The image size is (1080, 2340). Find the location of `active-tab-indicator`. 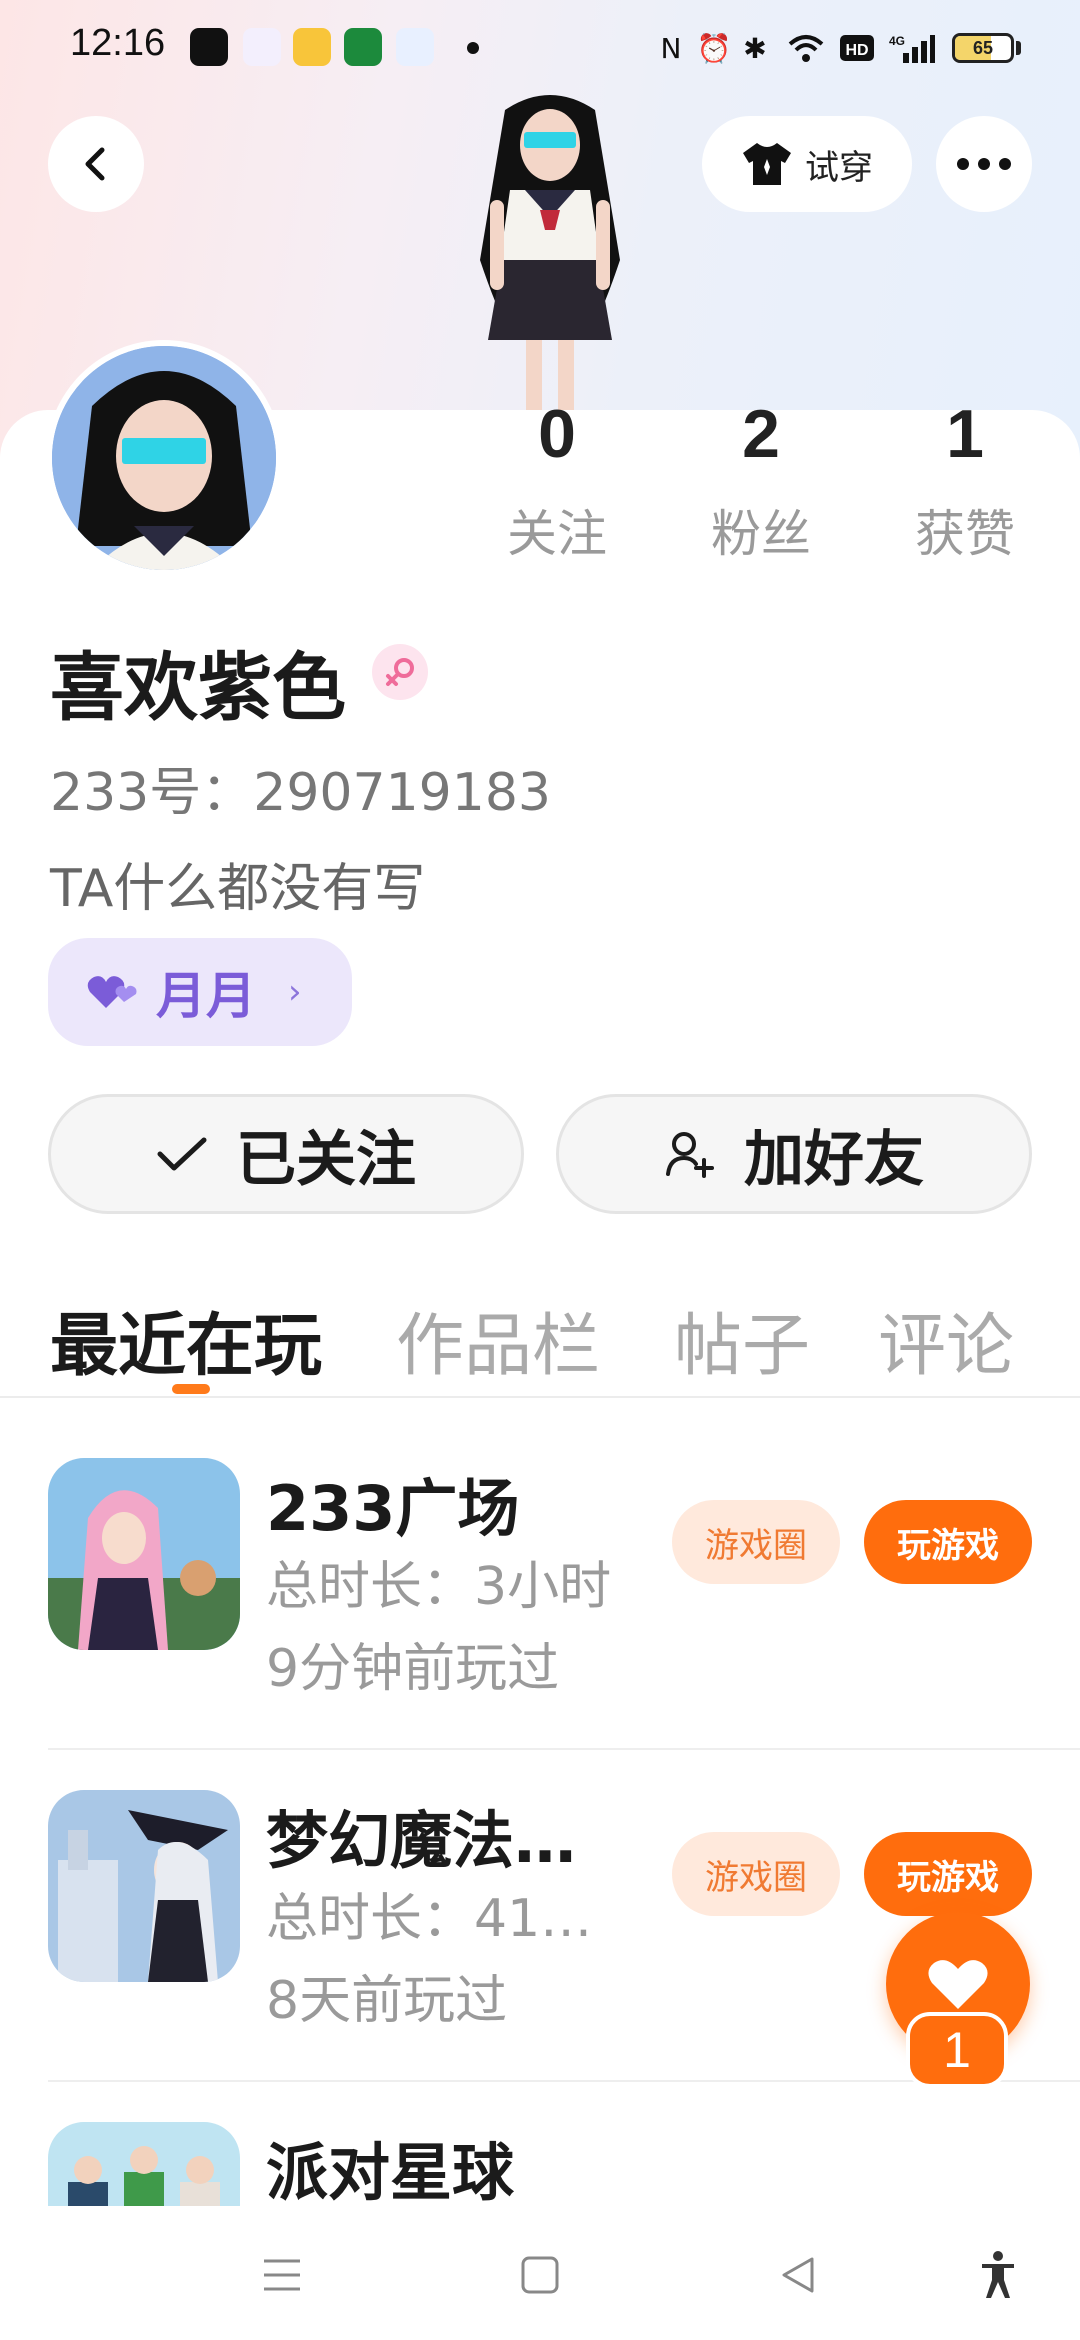

active-tab-indicator is located at coordinates (191, 1389).